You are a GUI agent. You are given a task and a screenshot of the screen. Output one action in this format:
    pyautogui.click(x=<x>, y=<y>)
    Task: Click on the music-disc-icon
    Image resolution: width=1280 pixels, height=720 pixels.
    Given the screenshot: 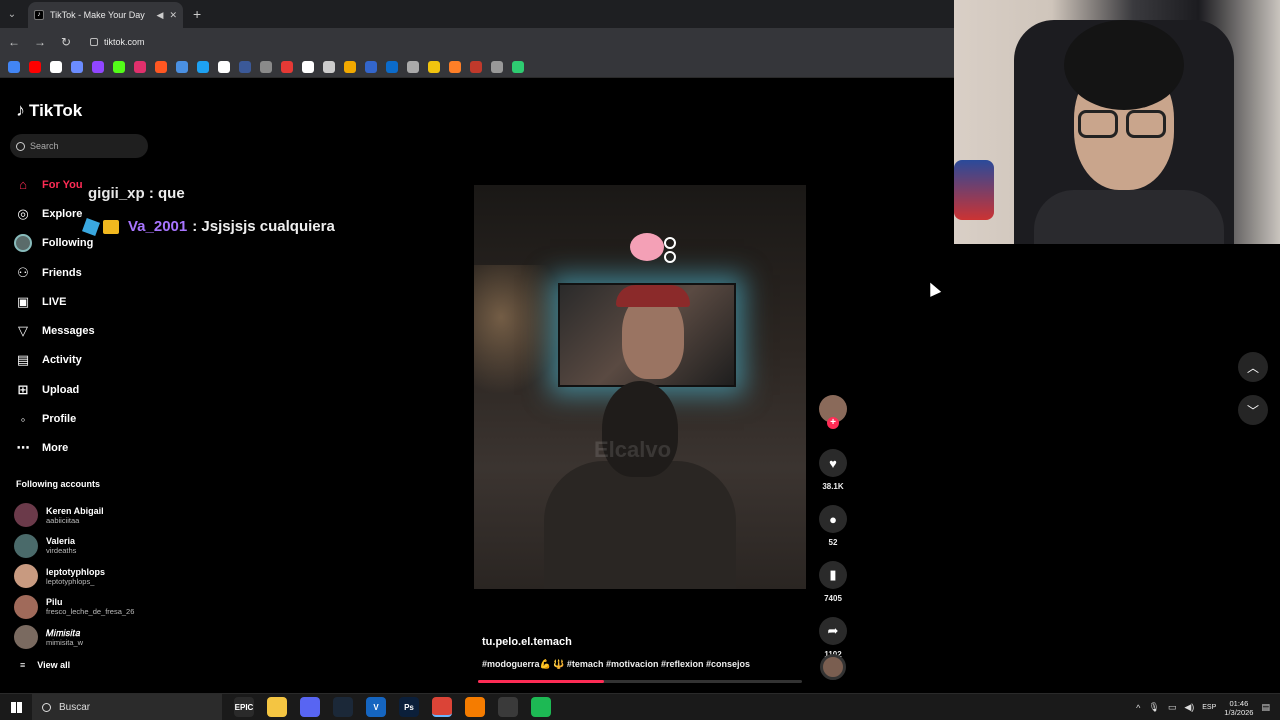 What is the action you would take?
    pyautogui.click(x=833, y=667)
    